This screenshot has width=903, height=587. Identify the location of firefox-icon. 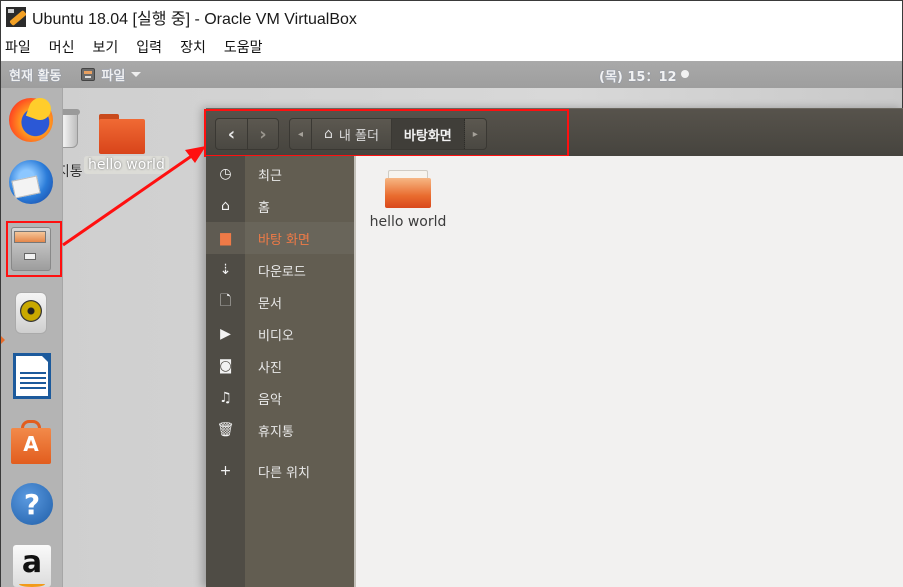
(31, 120).